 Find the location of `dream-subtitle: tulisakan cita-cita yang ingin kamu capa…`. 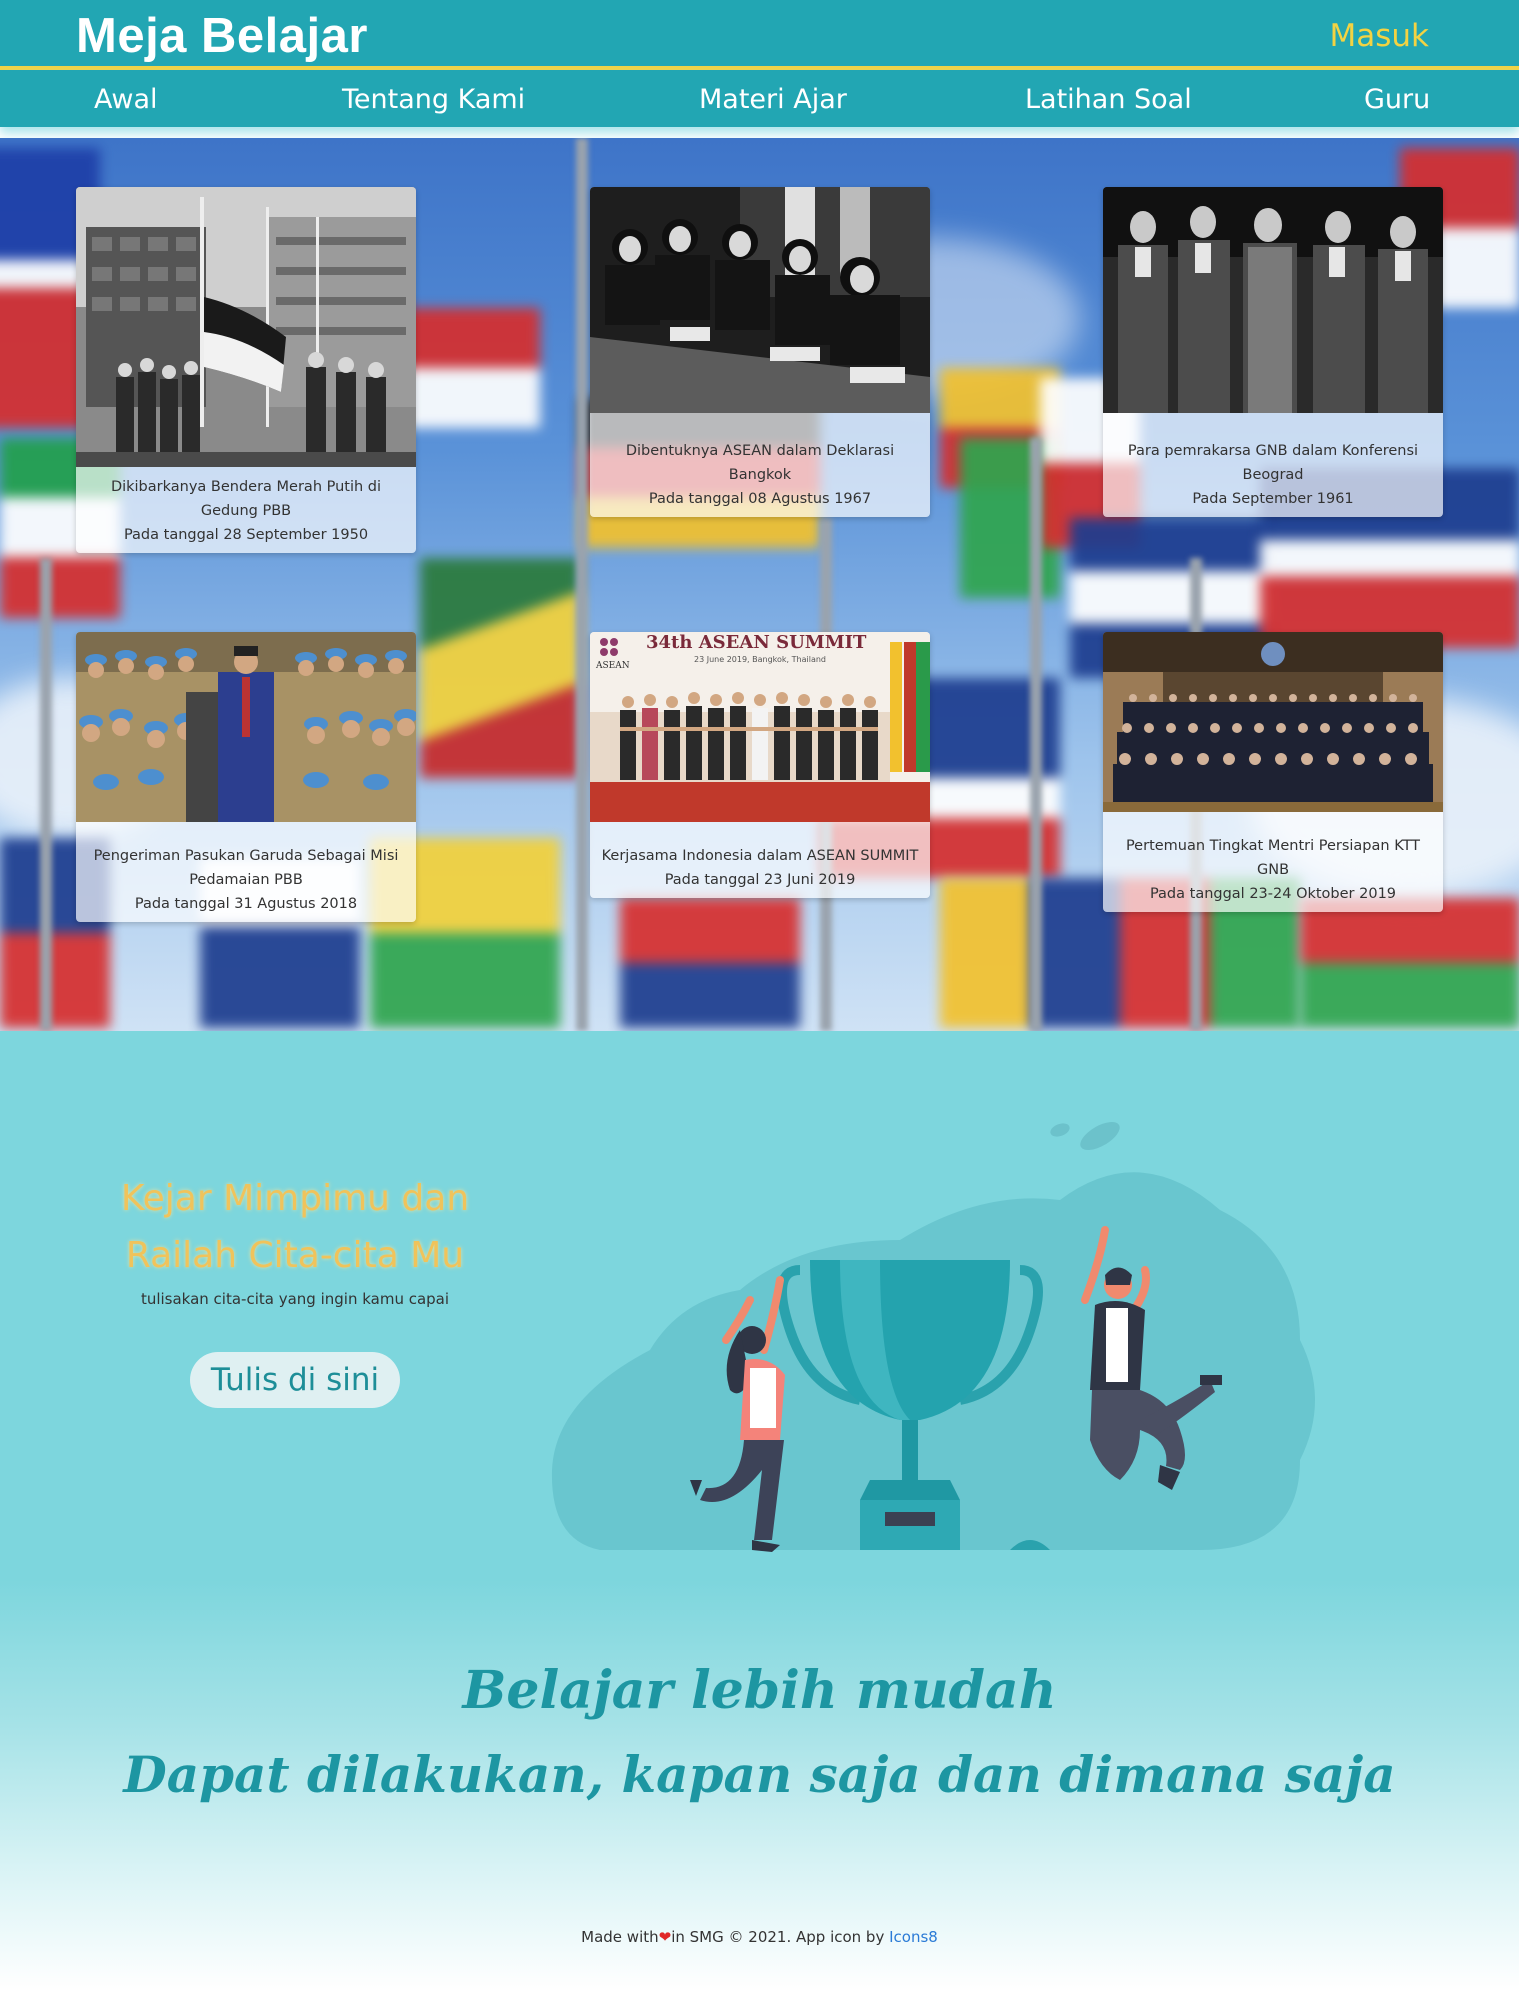

dream-subtitle: tulisakan cita-cita yang ingin kamu capa… is located at coordinates (295, 1299).